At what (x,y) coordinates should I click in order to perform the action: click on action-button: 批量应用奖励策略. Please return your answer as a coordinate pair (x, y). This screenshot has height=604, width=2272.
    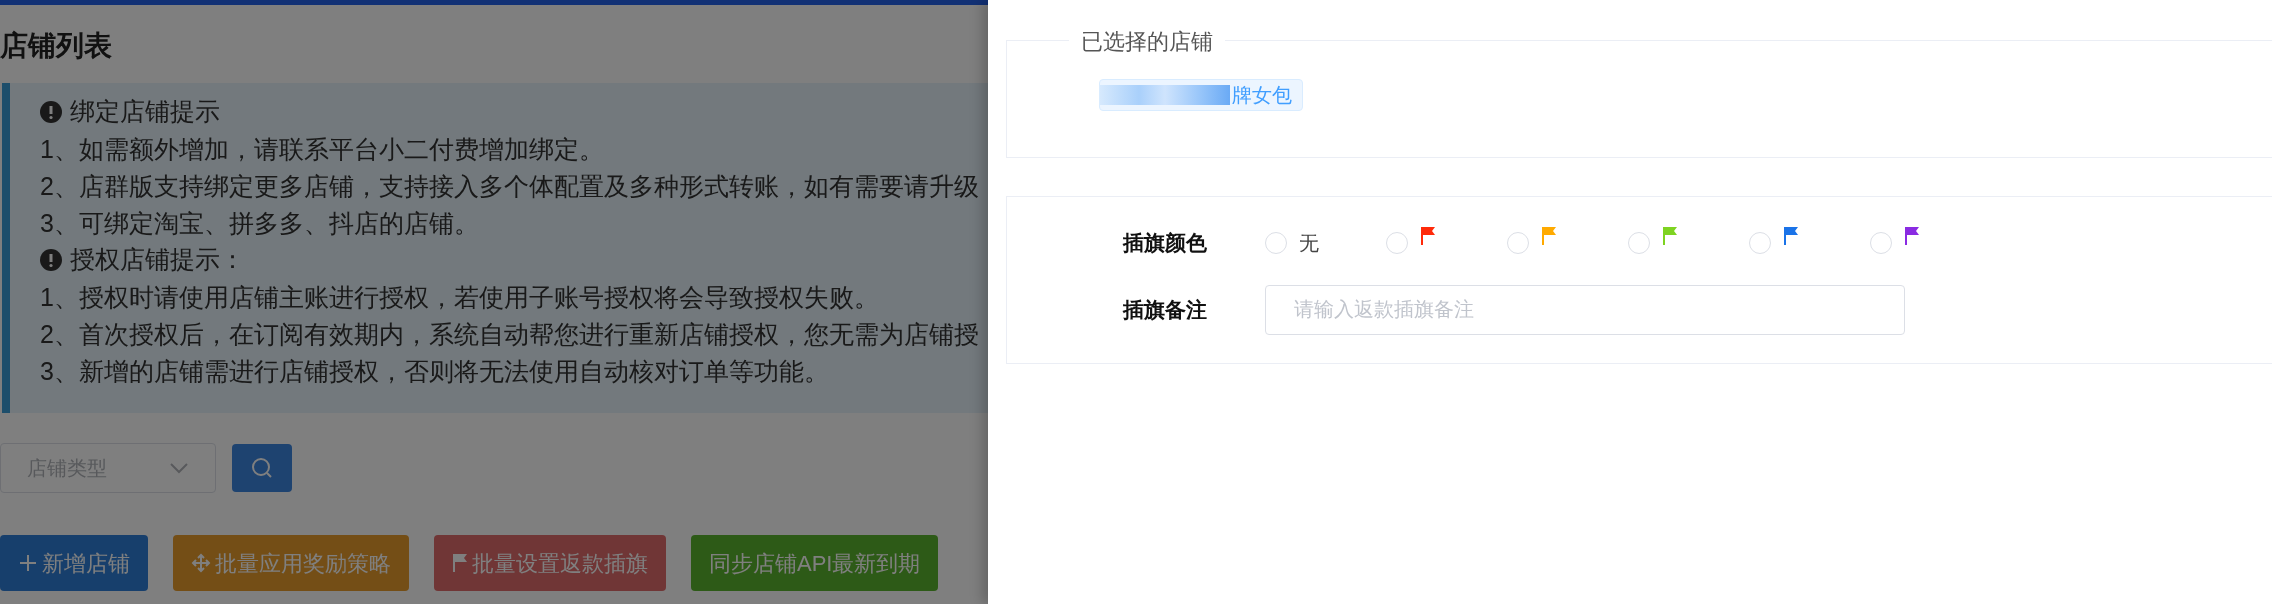
    Looking at the image, I should click on (291, 563).